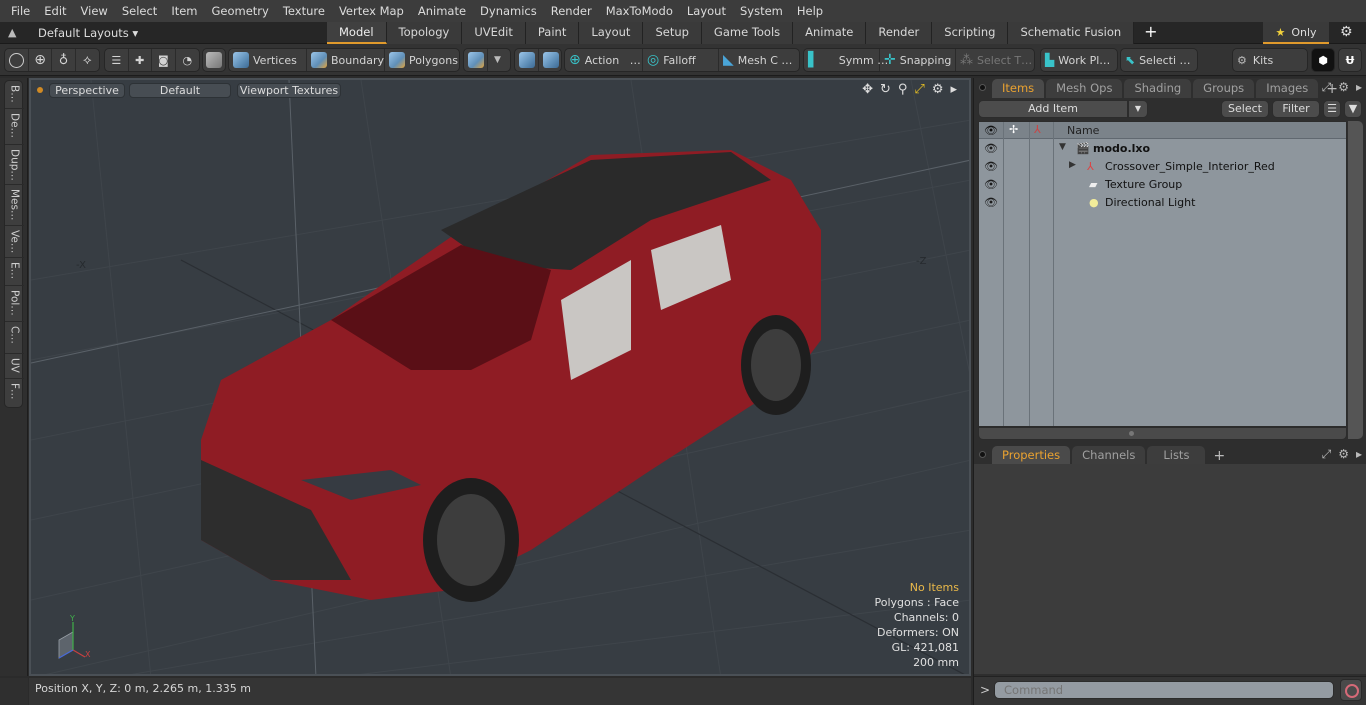  I want to click on vtab-uv: UV, so click(14, 366).